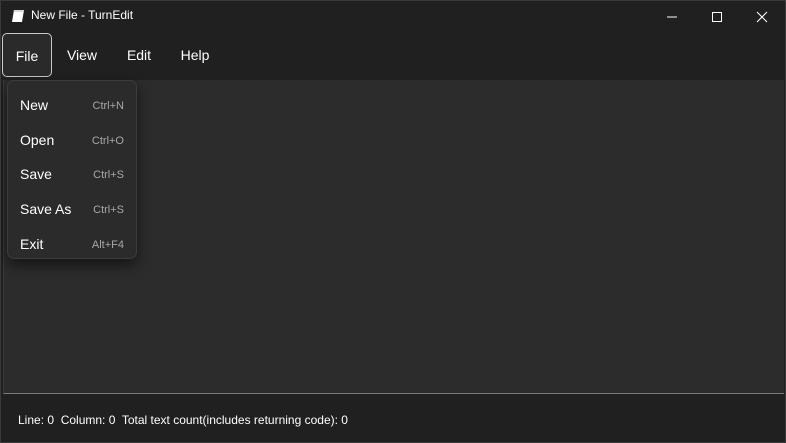 The height and width of the screenshot is (443, 786). Describe the element at coordinates (82, 15) in the screenshot. I see `window-title: New File - TurnEdit` at that location.